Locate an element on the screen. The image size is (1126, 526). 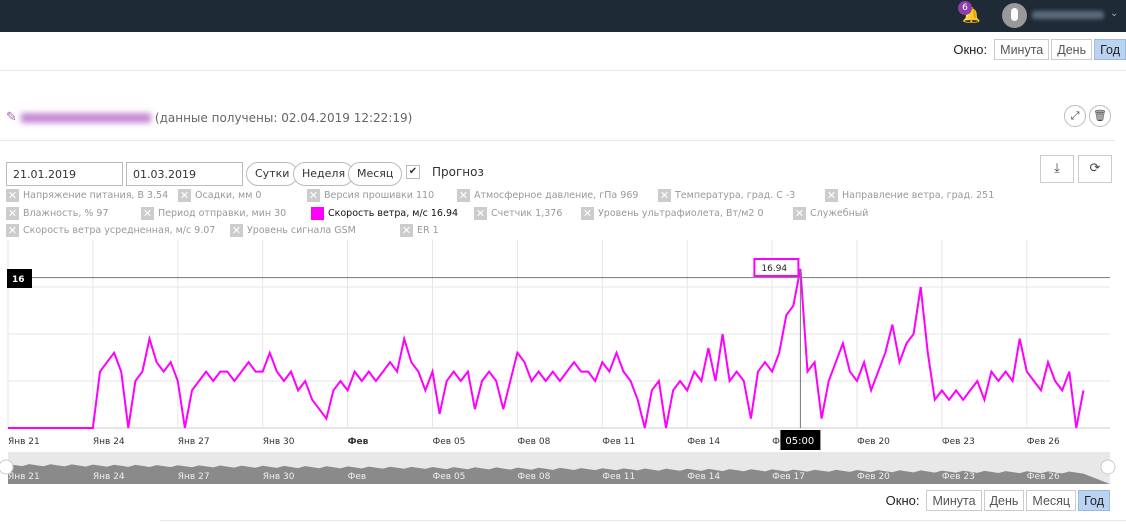
x-tick-label: Фев 23 is located at coordinates (958, 442).